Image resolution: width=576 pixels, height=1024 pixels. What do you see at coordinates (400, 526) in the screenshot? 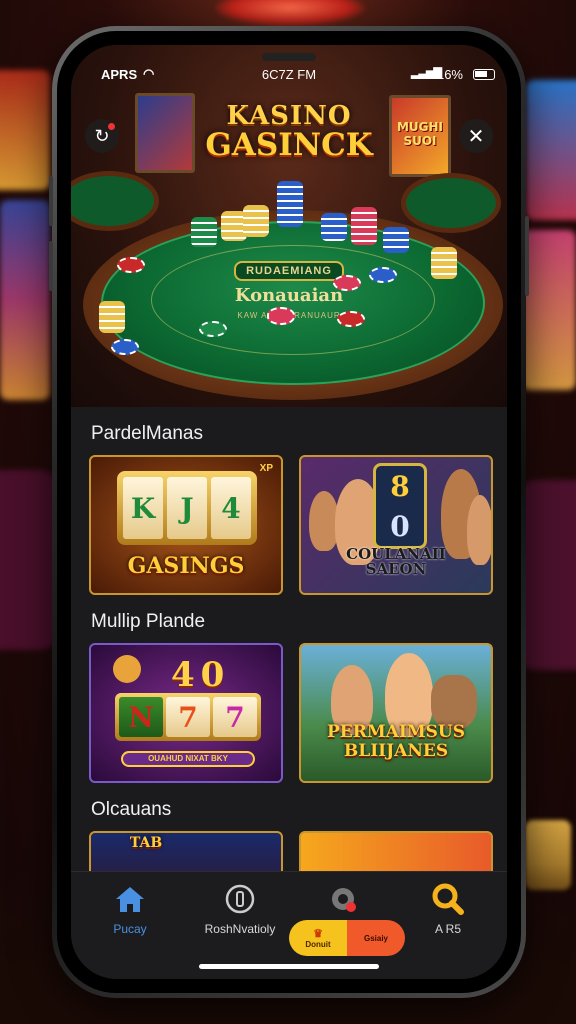
I see `slot-display-digit: 0` at bounding box center [400, 526].